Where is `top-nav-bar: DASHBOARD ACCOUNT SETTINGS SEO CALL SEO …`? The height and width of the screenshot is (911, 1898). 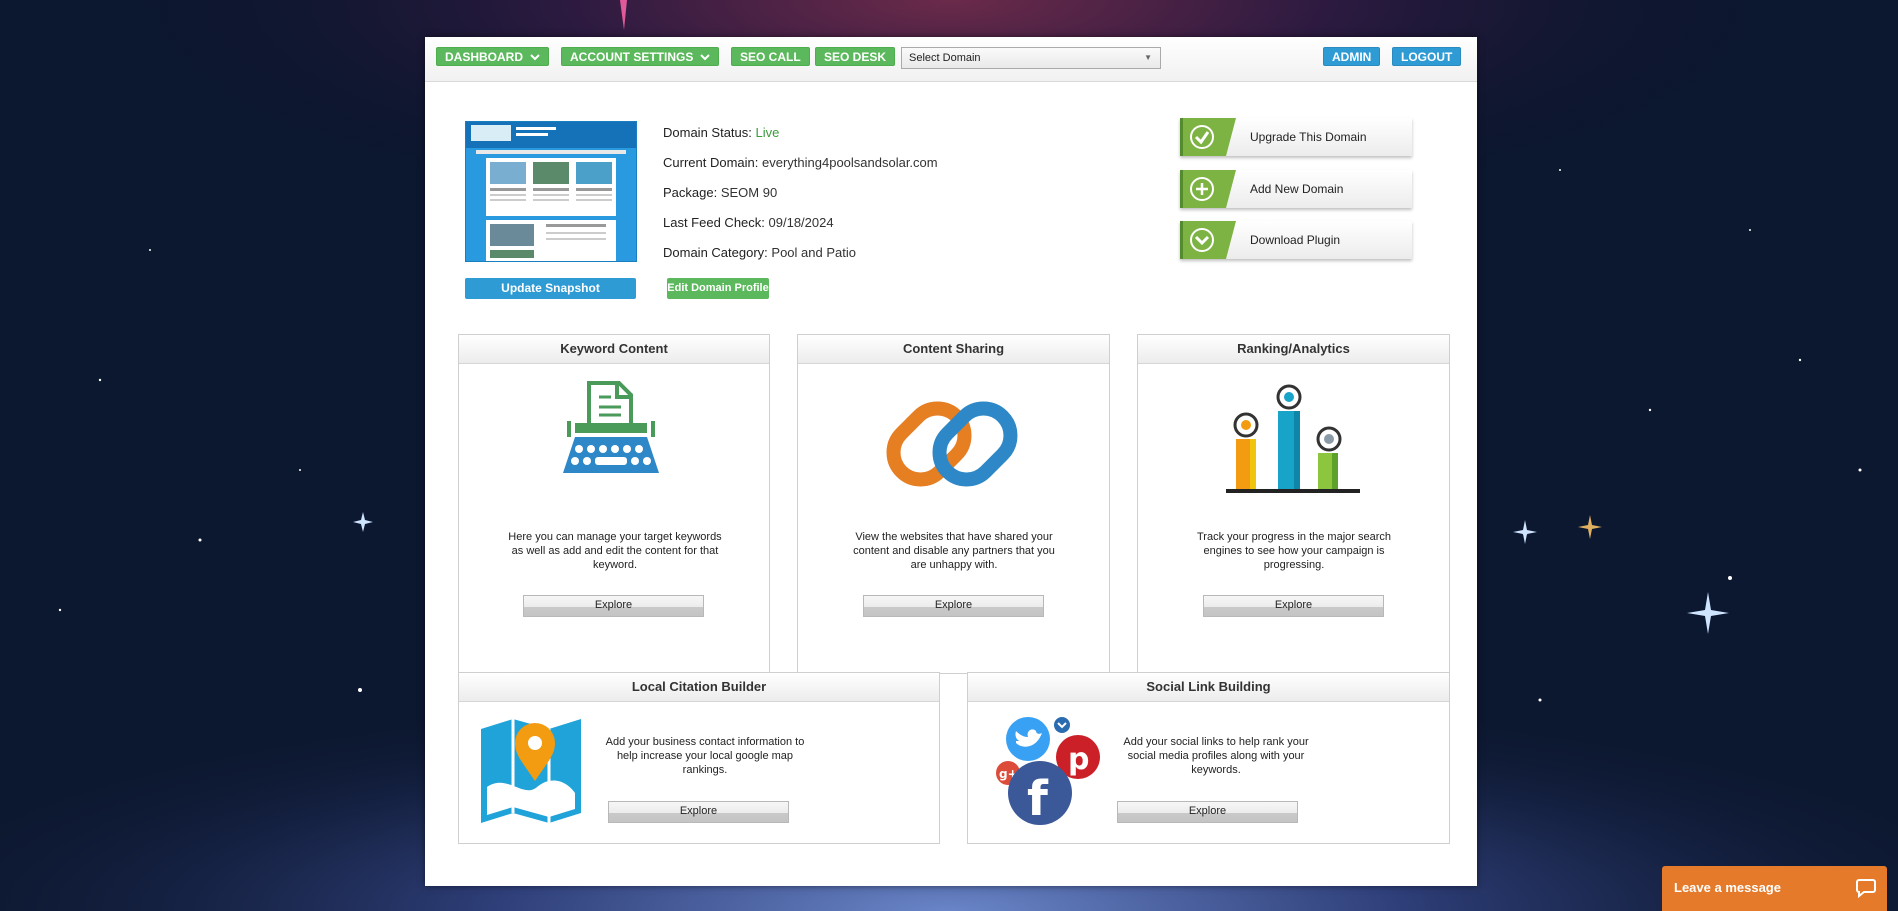
top-nav-bar: DASHBOARD ACCOUNT SETTINGS SEO CALL SEO … is located at coordinates (951, 59).